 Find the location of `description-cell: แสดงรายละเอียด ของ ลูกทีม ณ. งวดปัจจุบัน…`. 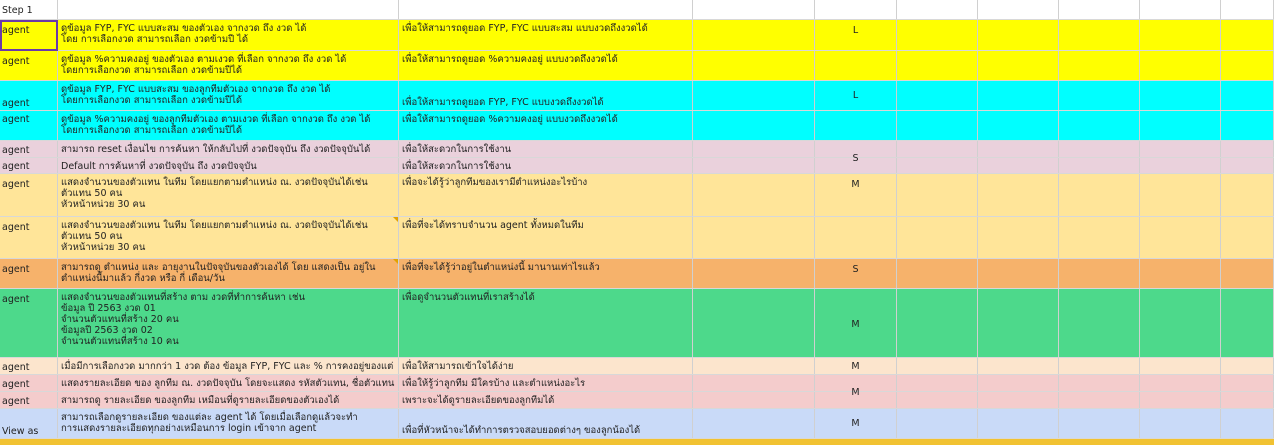

description-cell: แสดงรายละเอียด ของ ลูกทีม ณ. งวดปัจจุบัน… is located at coordinates (228, 383).